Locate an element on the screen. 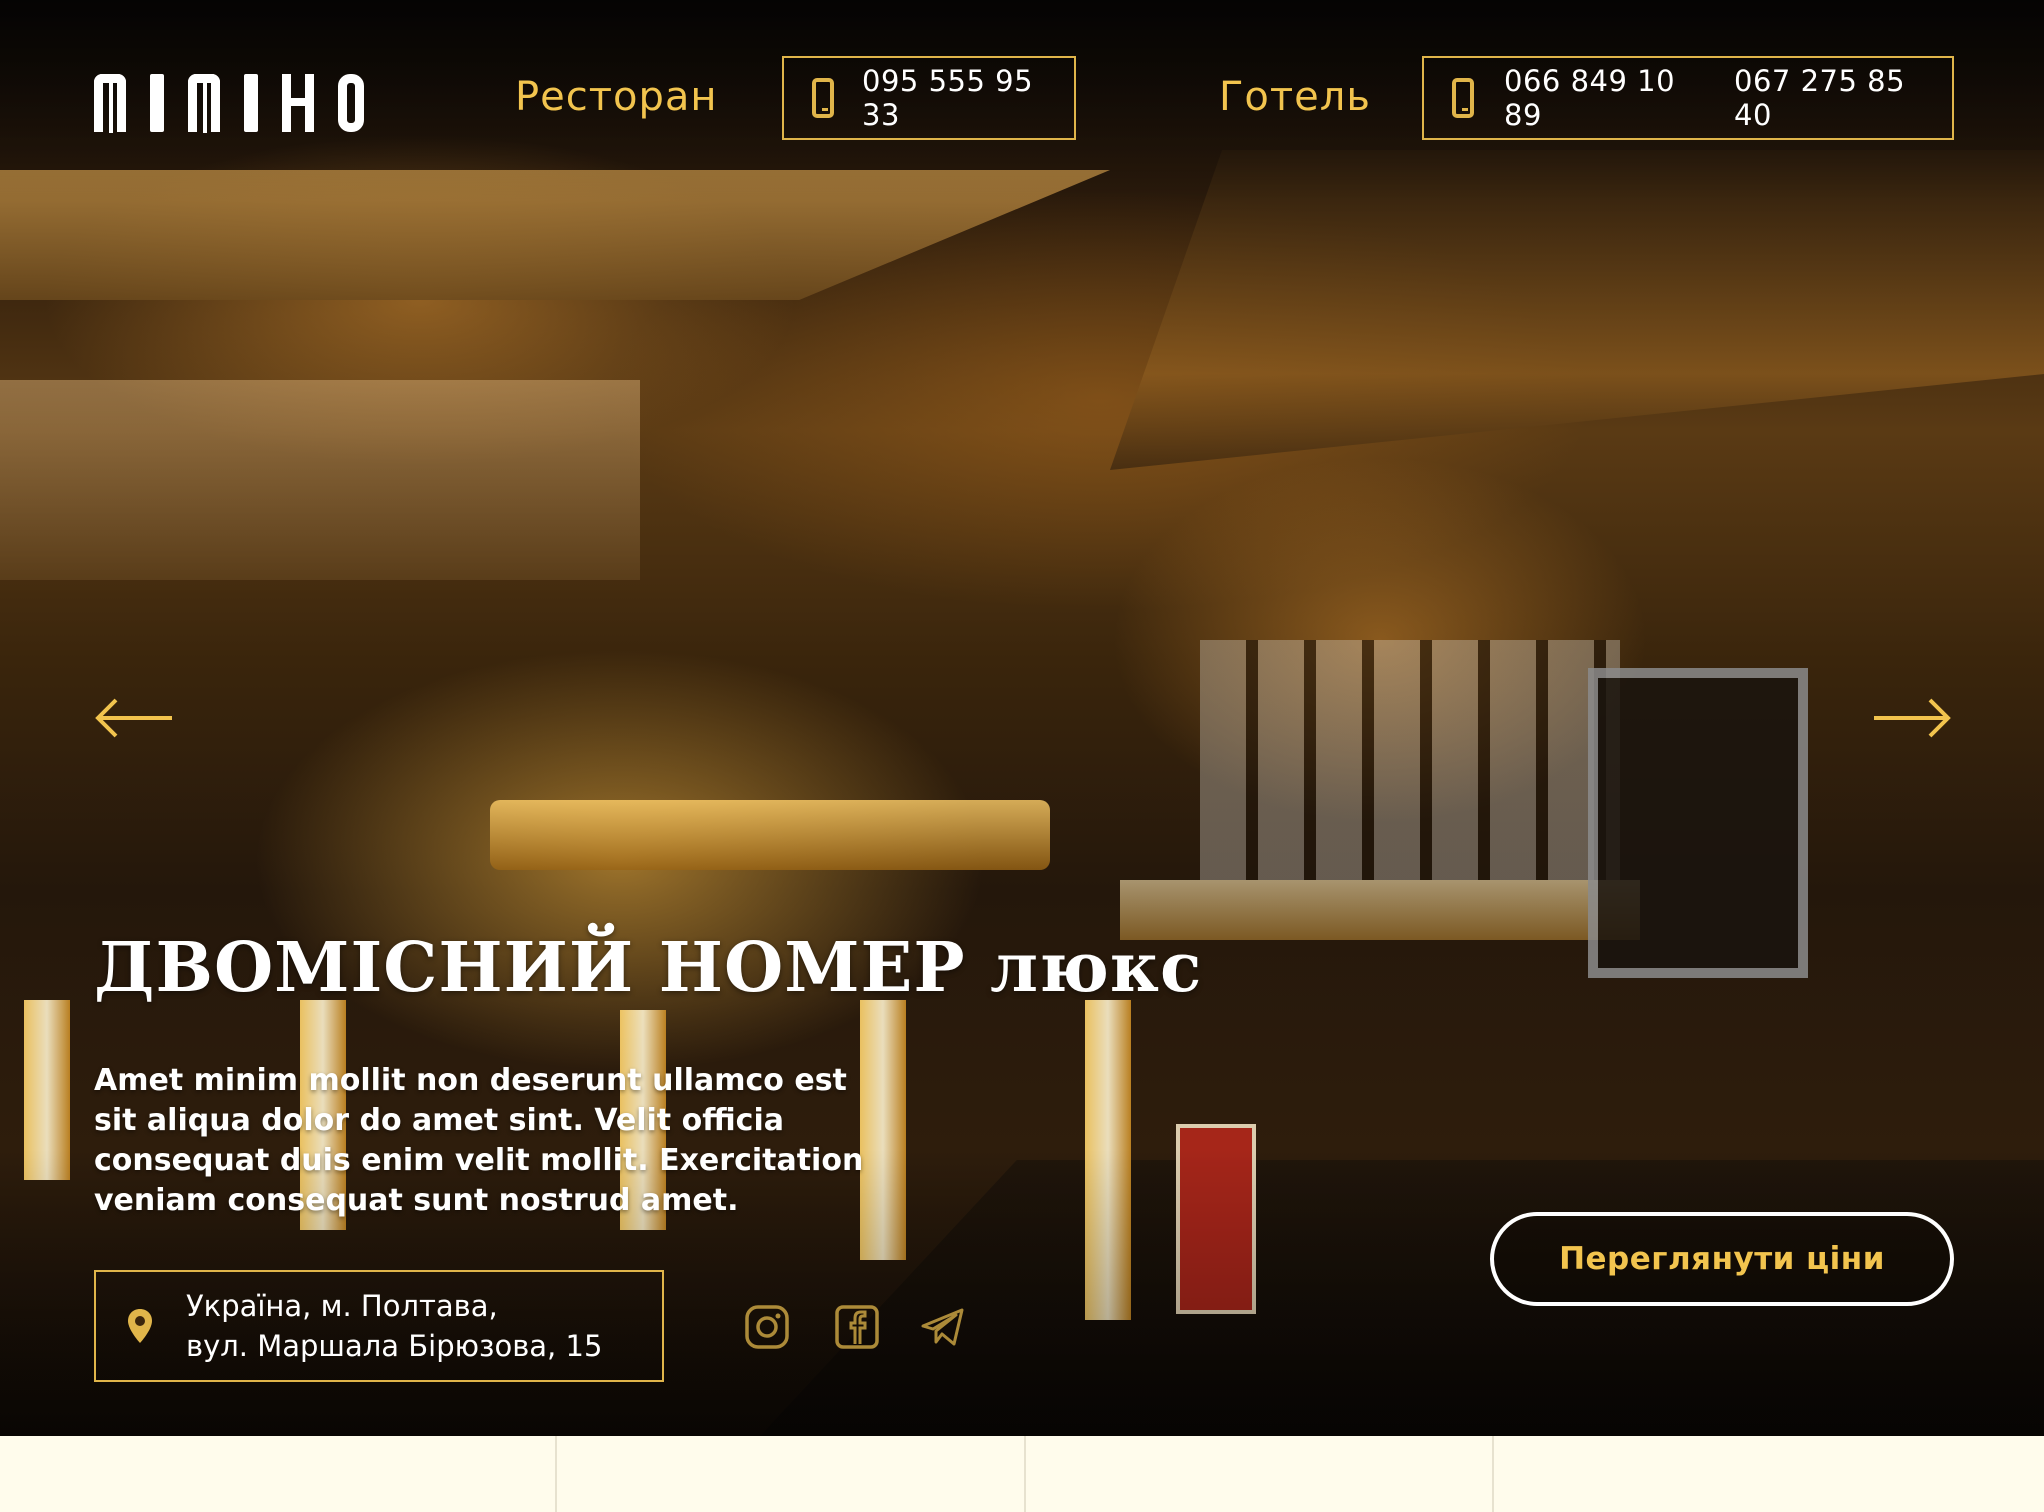 The width and height of the screenshot is (2044, 1512). slider-prev-button is located at coordinates (134, 718).